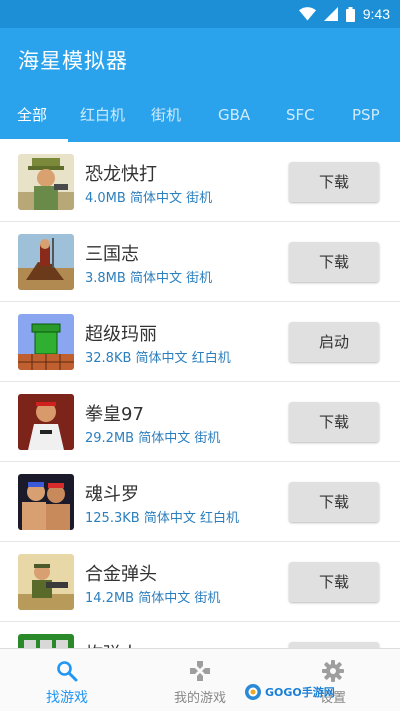  I want to click on nav-find-games: 找游戏, so click(67, 680).